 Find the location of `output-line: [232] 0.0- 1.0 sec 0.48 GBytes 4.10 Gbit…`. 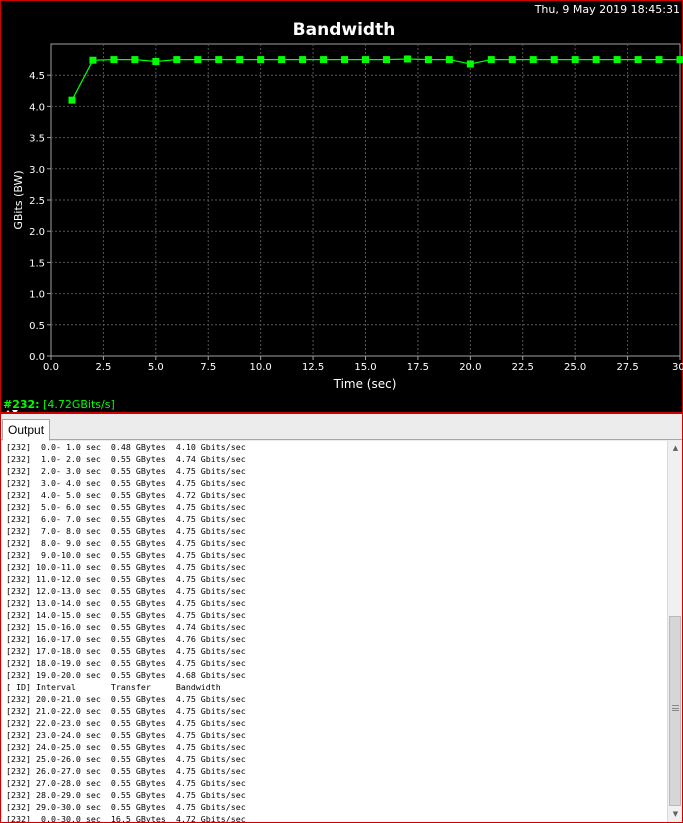

output-line: [232] 0.0- 1.0 sec 0.48 GBytes 4.10 Gbit… is located at coordinates (126, 447).